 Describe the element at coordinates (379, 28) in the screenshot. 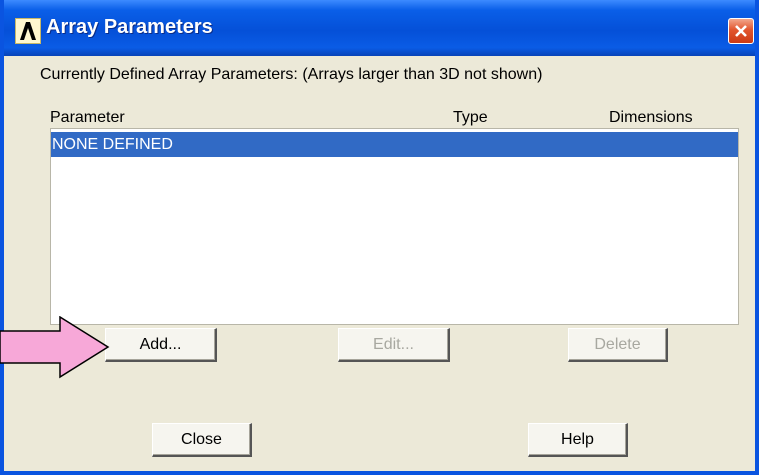

I see `title-bar: Array Parameters` at that location.